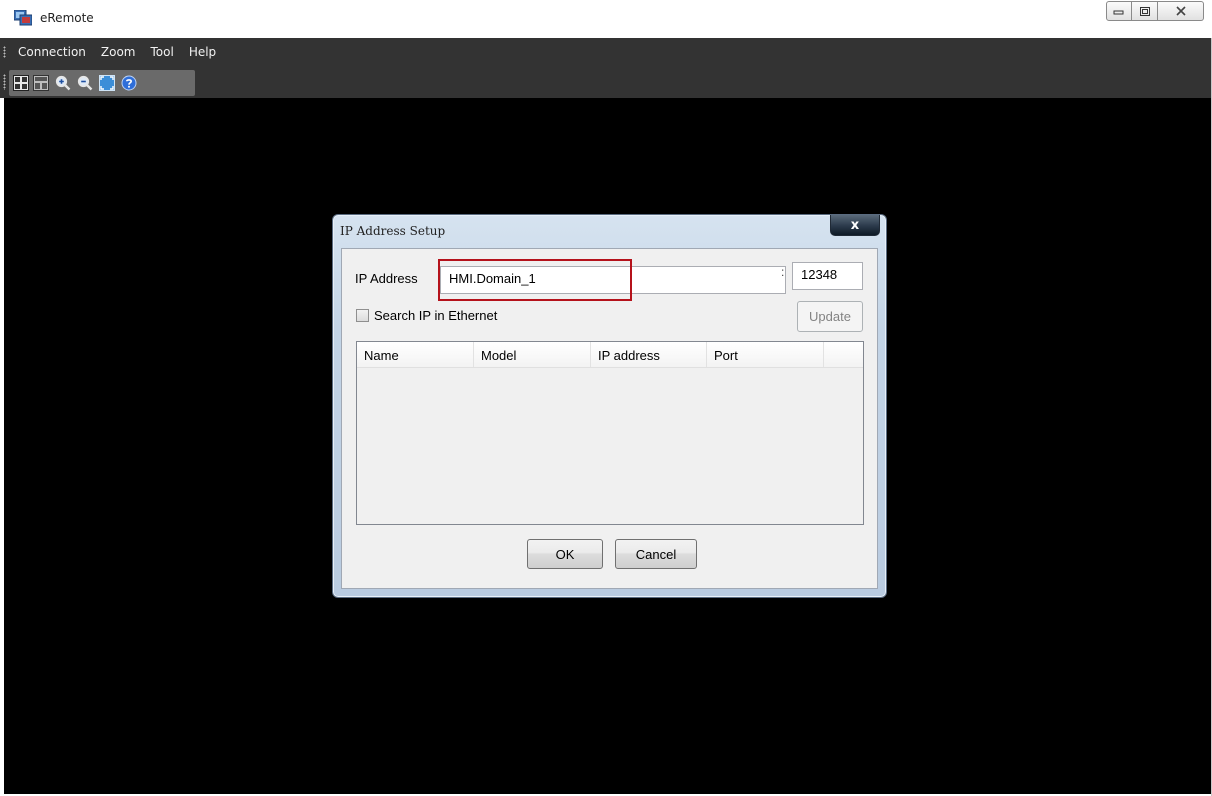 Image resolution: width=1212 pixels, height=796 pixels. What do you see at coordinates (827, 276) in the screenshot?
I see `port-input: 12348` at bounding box center [827, 276].